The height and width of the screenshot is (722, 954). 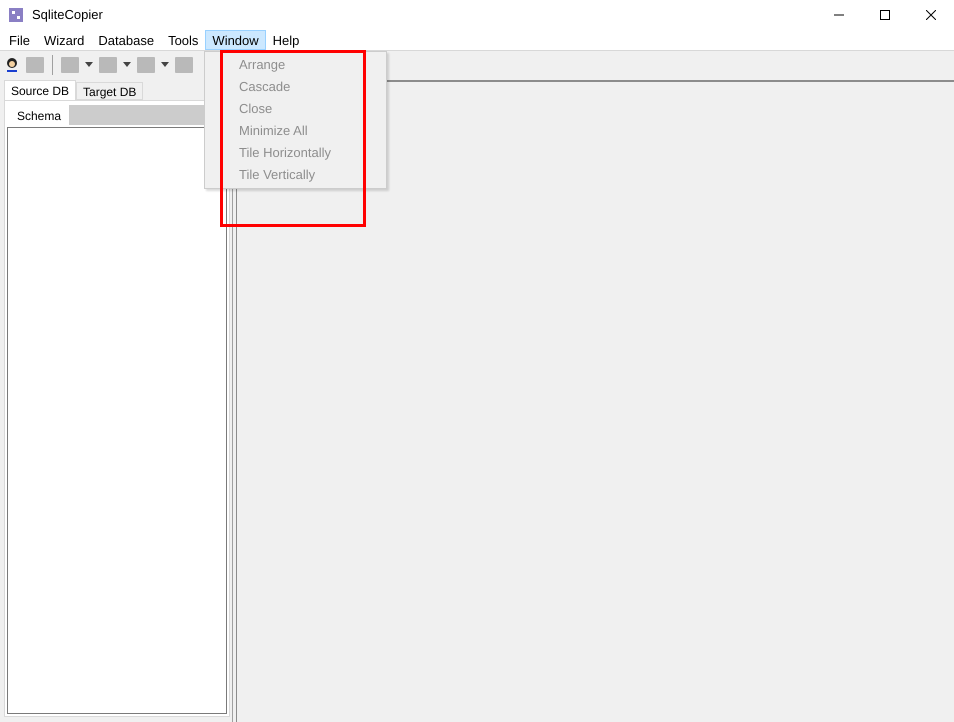 I want to click on tab: Target DB, so click(x=110, y=91).